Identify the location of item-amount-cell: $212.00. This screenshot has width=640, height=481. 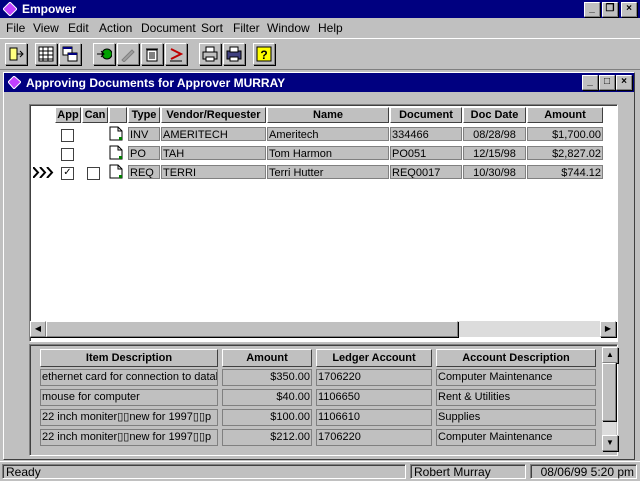
(267, 437).